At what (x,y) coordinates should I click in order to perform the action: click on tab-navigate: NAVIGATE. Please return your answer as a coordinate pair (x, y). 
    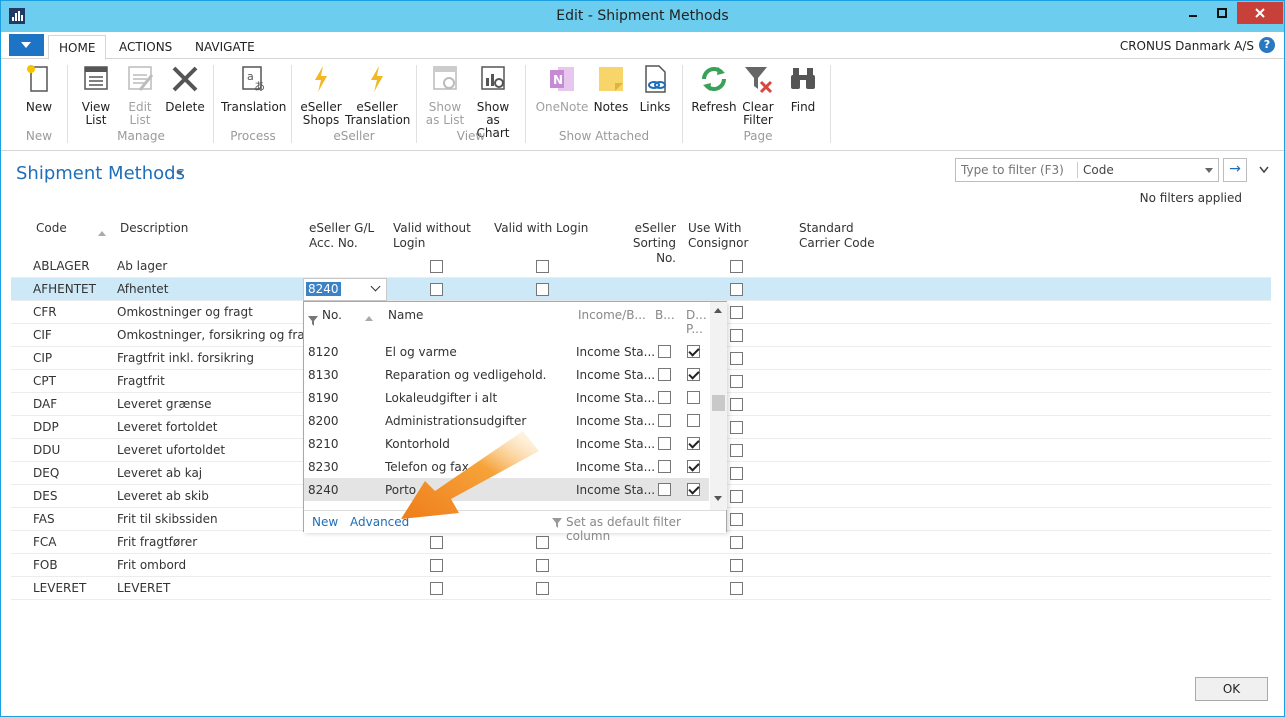
    Looking at the image, I should click on (225, 47).